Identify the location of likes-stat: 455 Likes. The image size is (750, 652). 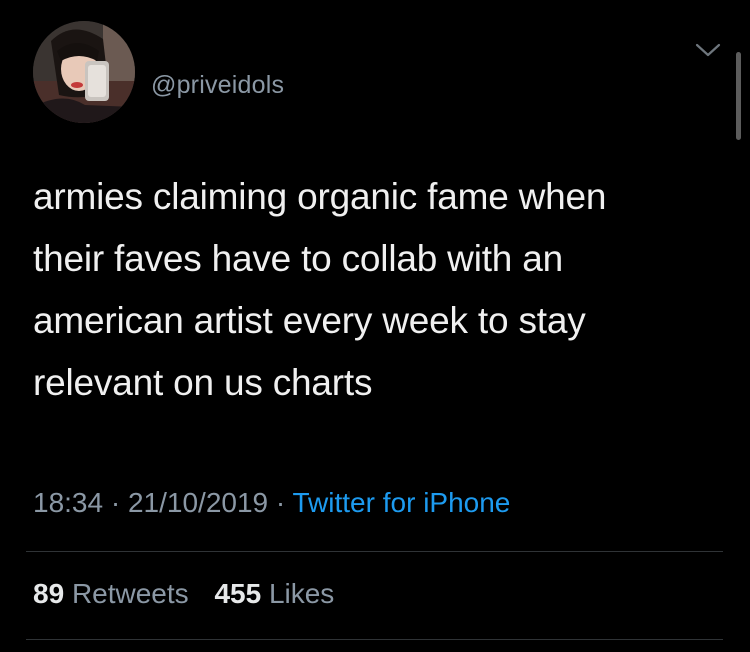
(274, 594).